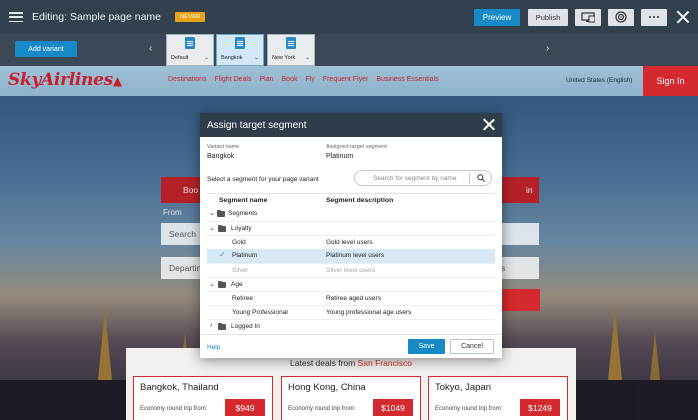 This screenshot has height=420, width=698. I want to click on more-icon, so click(654, 17).